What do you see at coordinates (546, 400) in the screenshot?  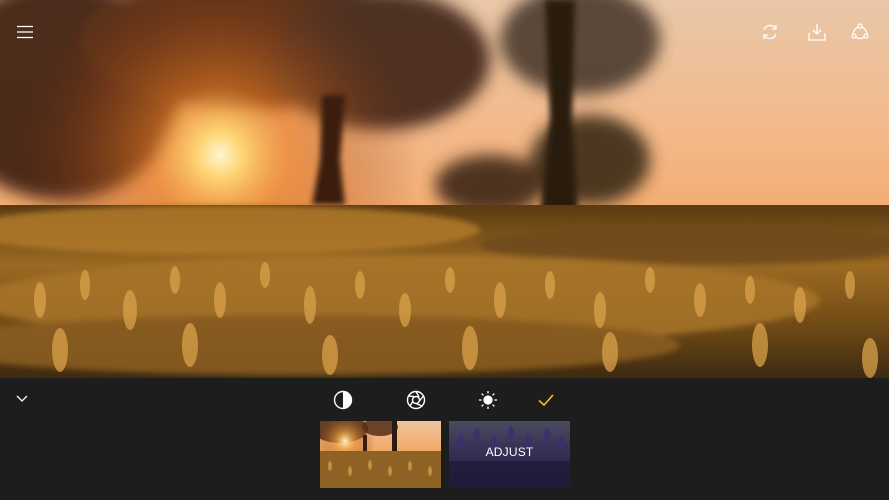 I see `checkmark-icon` at bounding box center [546, 400].